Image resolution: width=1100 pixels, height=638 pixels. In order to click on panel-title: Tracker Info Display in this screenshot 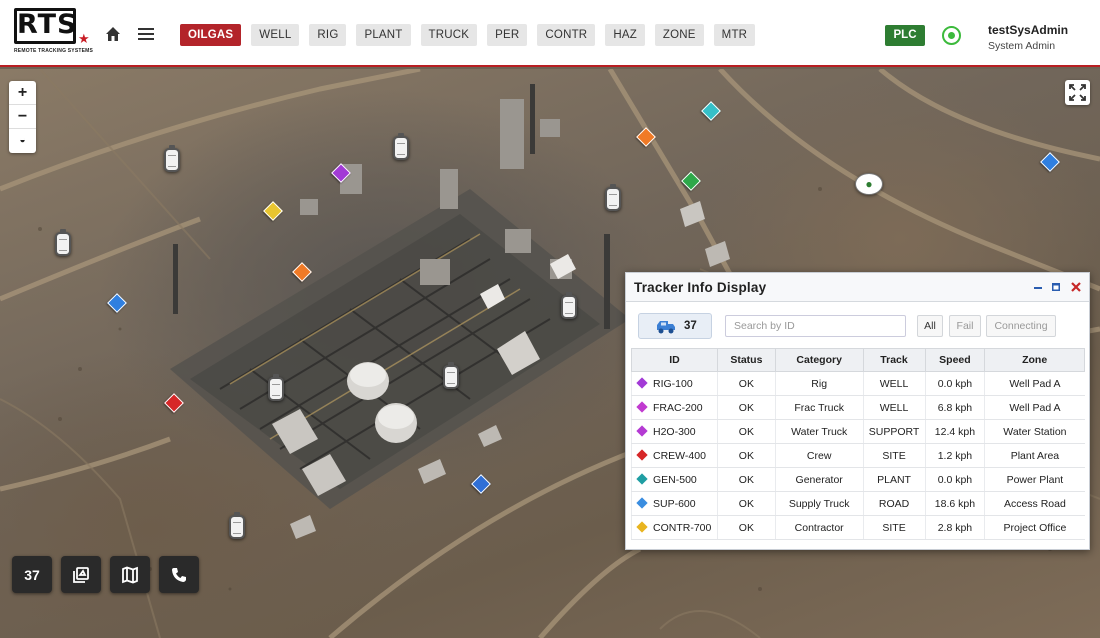, I will do `click(700, 287)`.